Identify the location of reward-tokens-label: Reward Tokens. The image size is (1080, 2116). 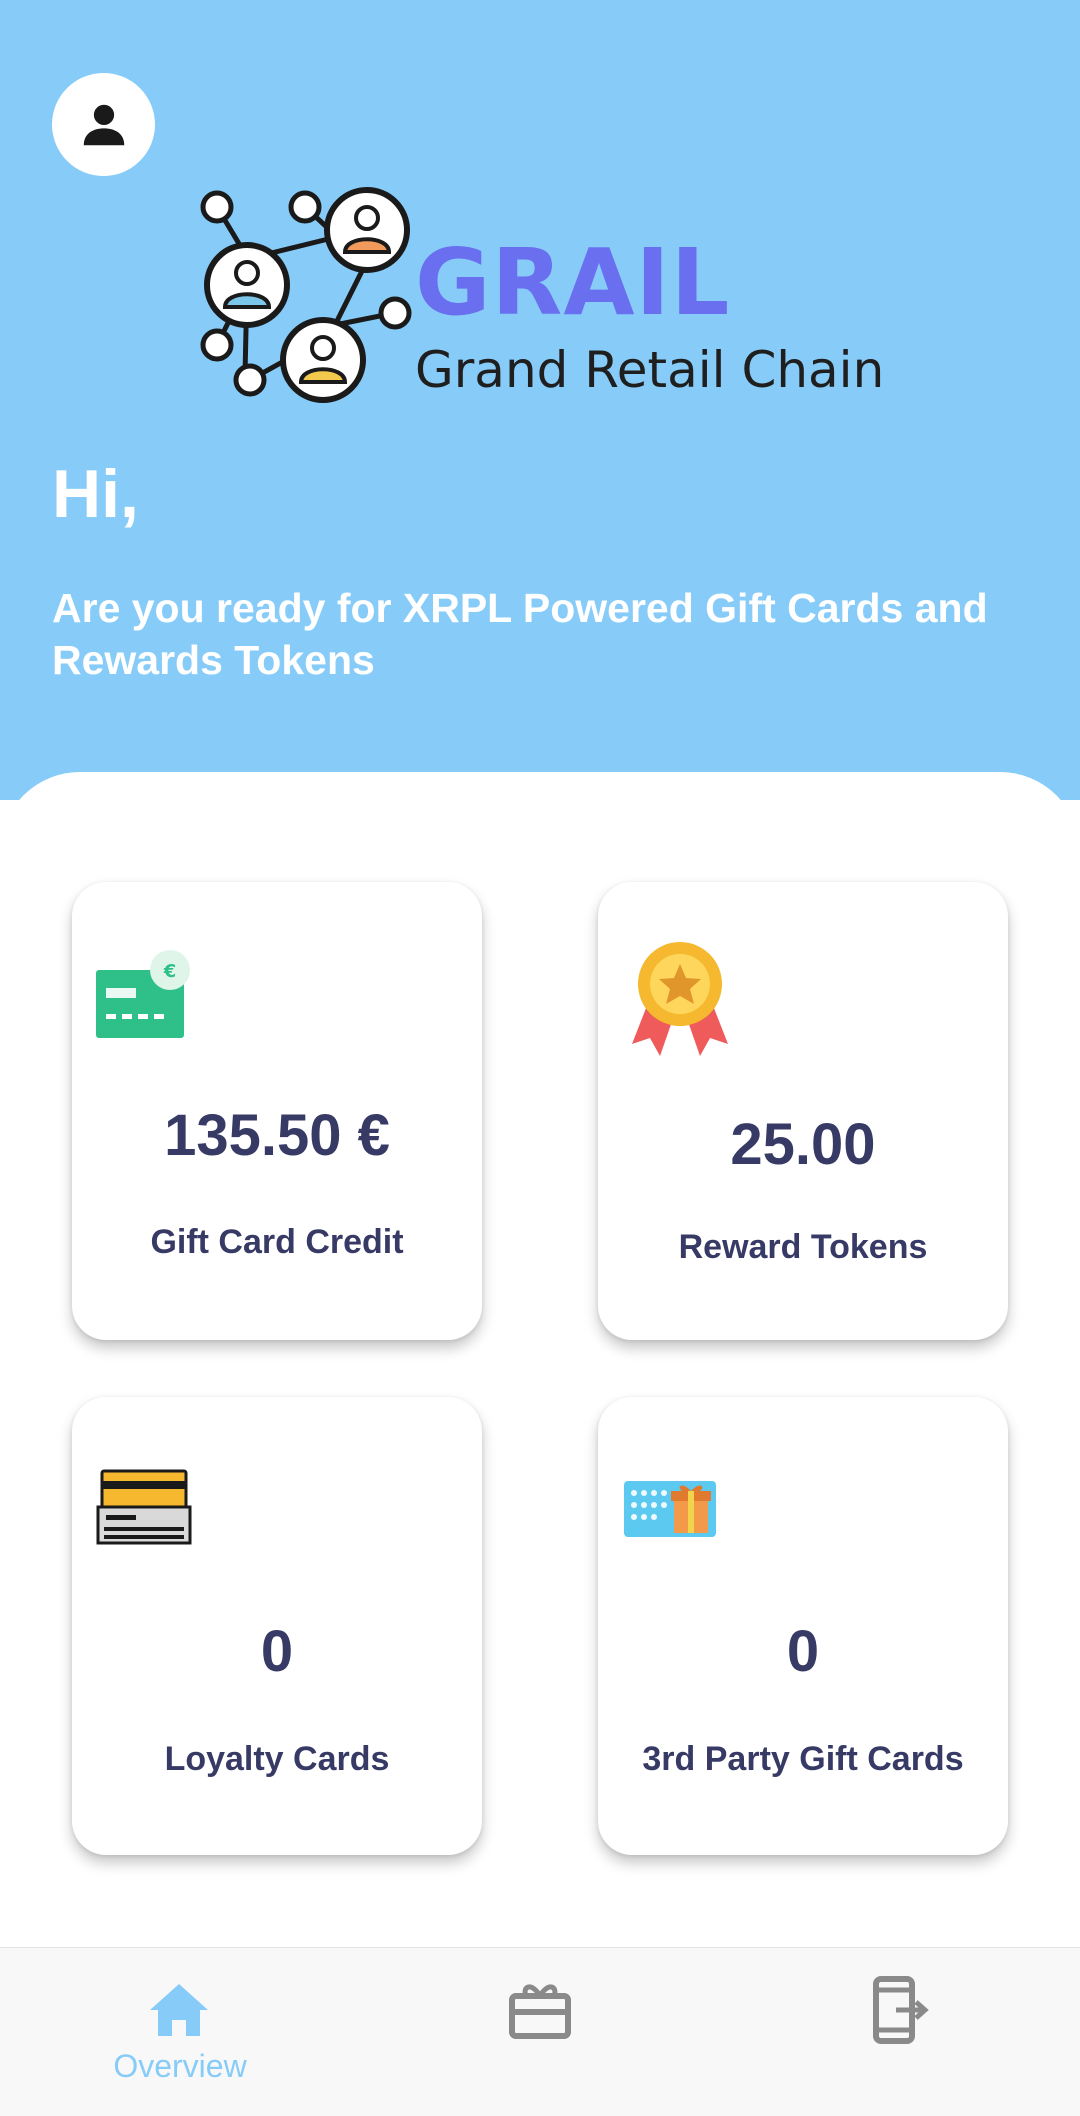
(803, 1247).